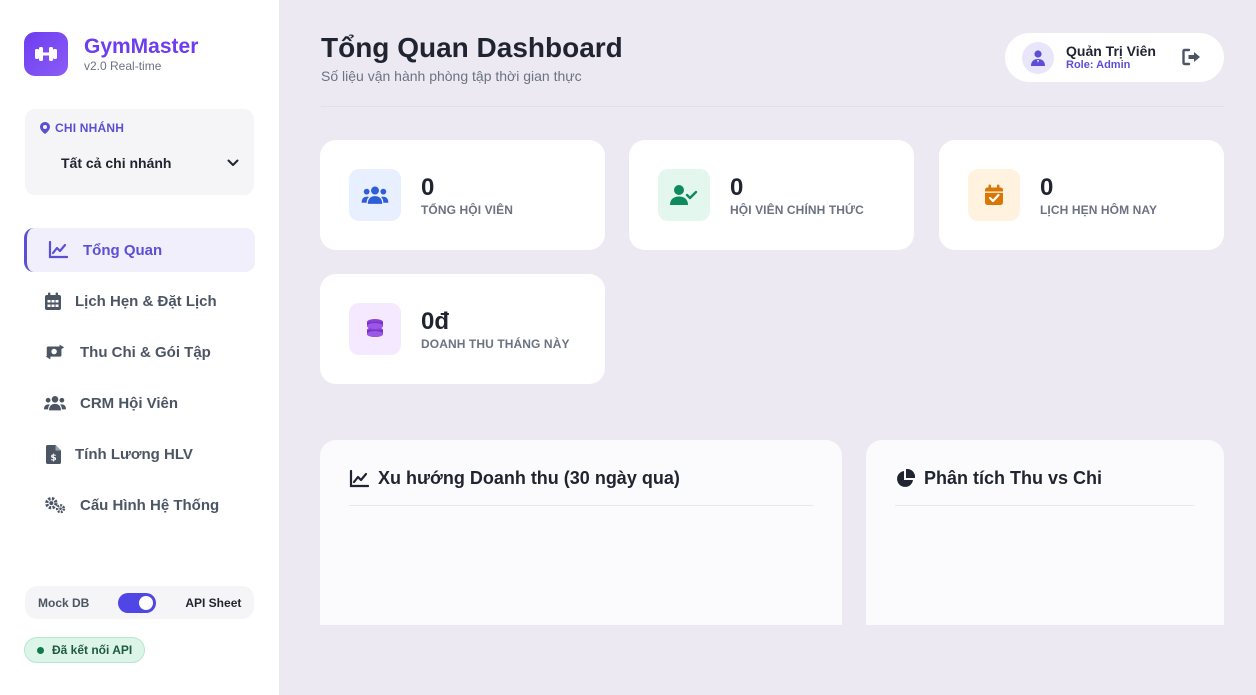 The width and height of the screenshot is (1256, 695). I want to click on user-check-icon, so click(684, 195).